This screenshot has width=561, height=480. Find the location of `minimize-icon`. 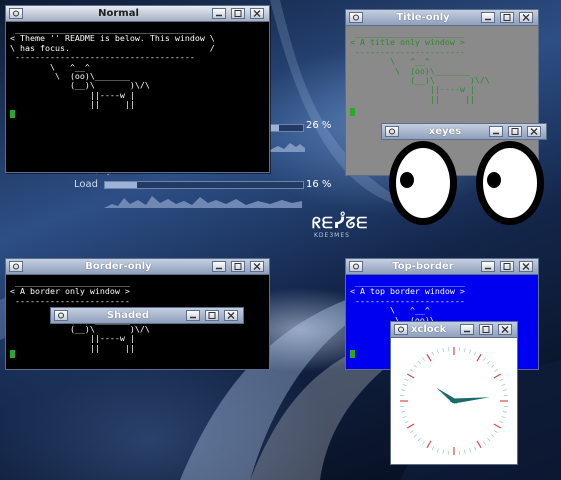

minimize-icon is located at coordinates (467, 331).